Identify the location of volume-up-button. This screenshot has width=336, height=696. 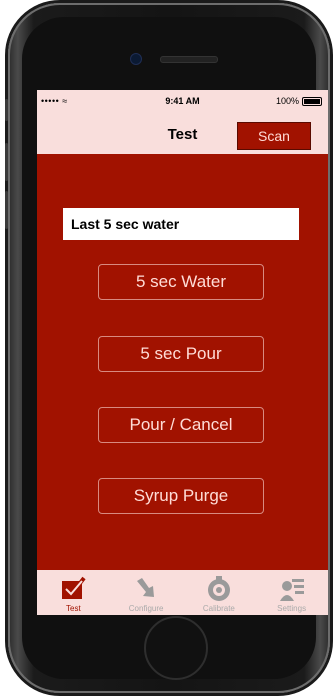
(6, 162).